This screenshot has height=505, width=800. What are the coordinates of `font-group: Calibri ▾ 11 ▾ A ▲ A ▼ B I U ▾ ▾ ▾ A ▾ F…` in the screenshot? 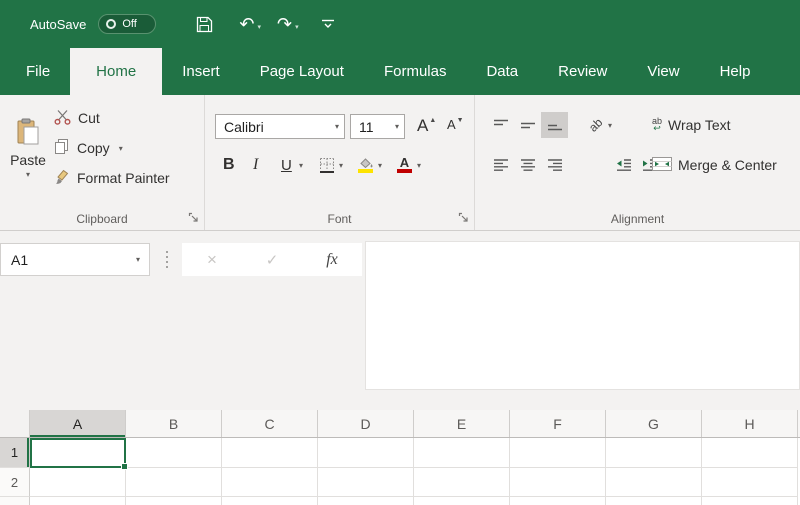 It's located at (340, 162).